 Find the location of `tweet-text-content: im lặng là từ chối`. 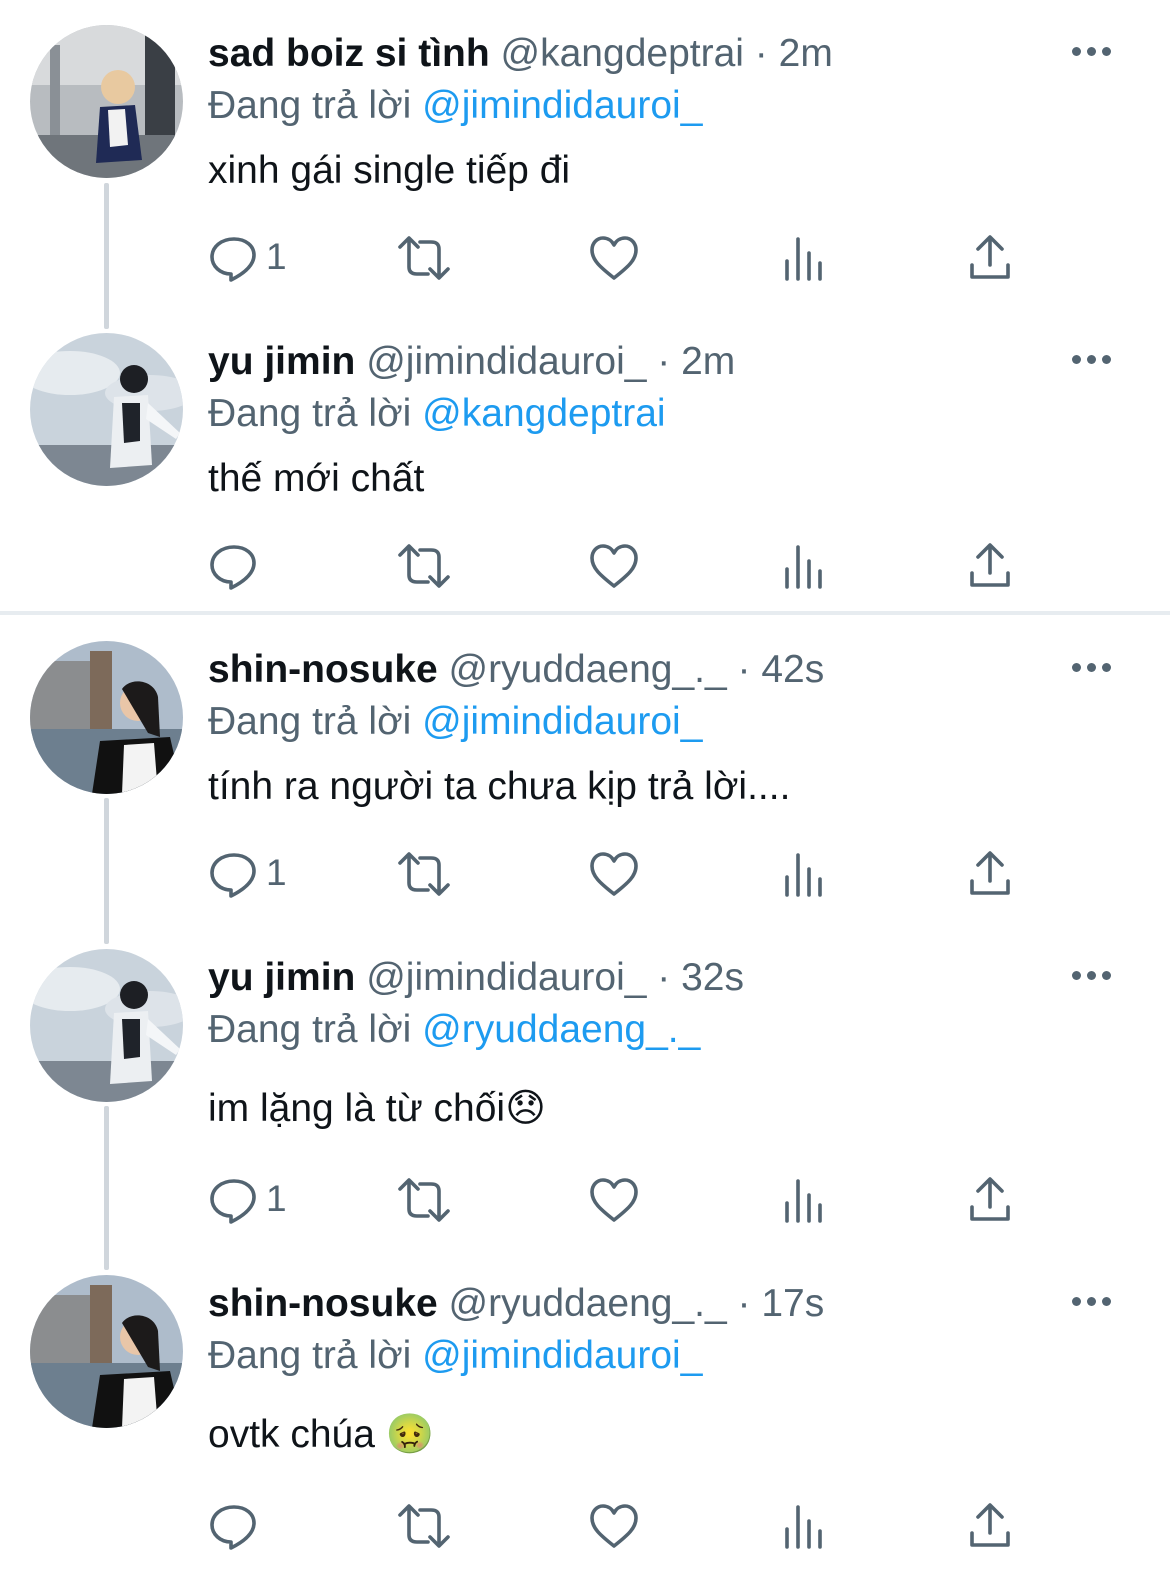

tweet-text-content: im lặng là từ chối is located at coordinates (357, 1108).